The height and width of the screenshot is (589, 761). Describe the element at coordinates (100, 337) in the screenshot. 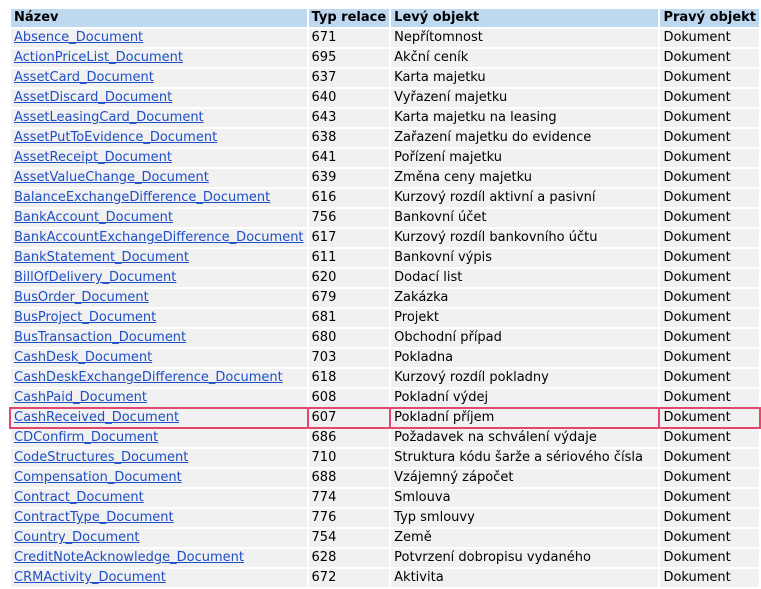

I see `relation-link: BusTransaction_Document` at that location.